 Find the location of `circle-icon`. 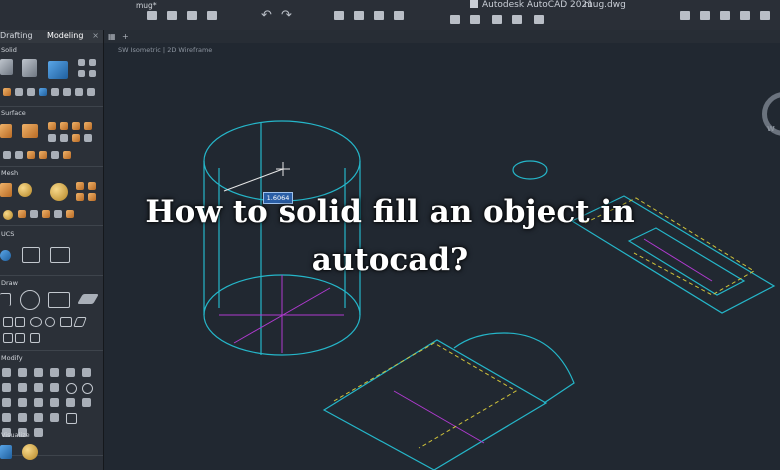

circle-icon is located at coordinates (30, 300).